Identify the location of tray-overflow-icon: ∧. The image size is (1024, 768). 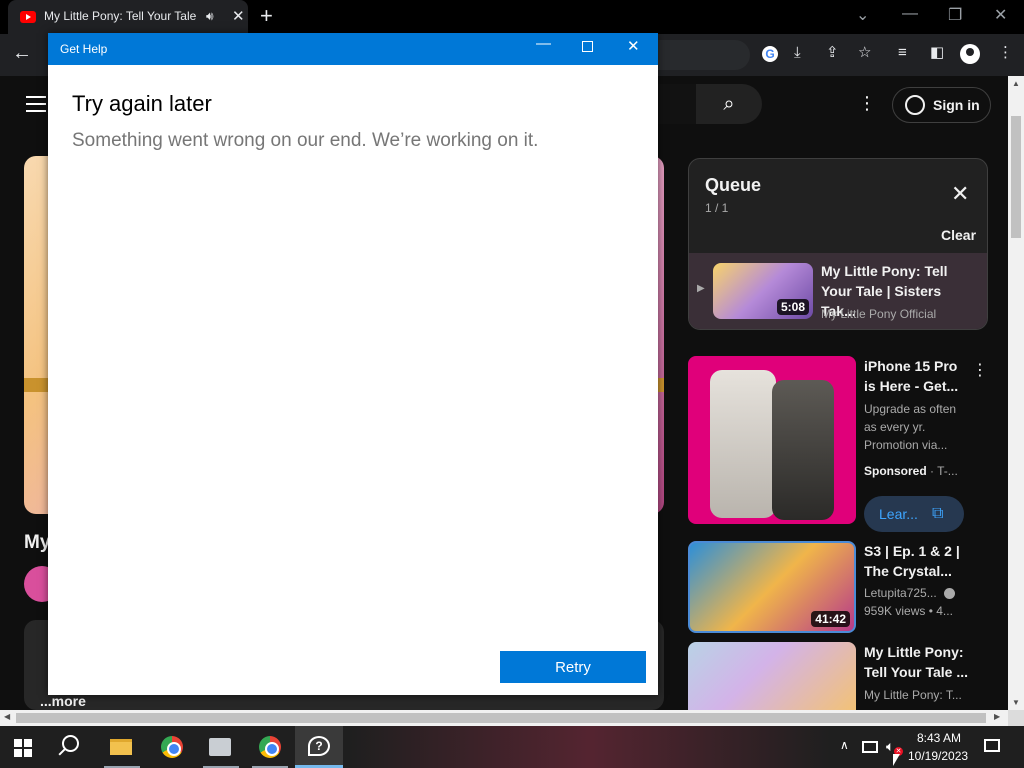
(844, 745).